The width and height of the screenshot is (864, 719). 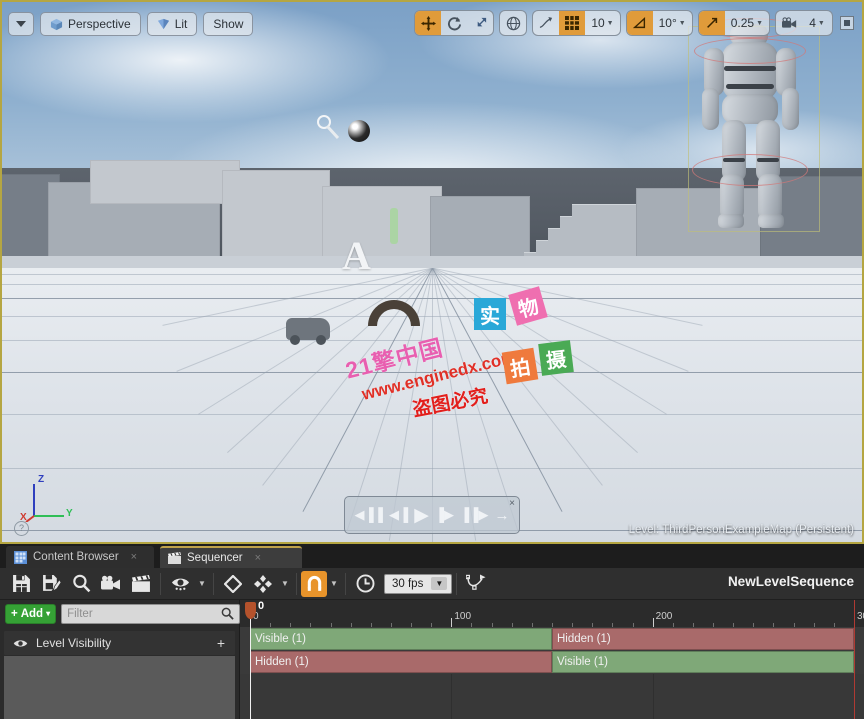 I want to click on axis-label-z: Z, so click(x=41, y=479).